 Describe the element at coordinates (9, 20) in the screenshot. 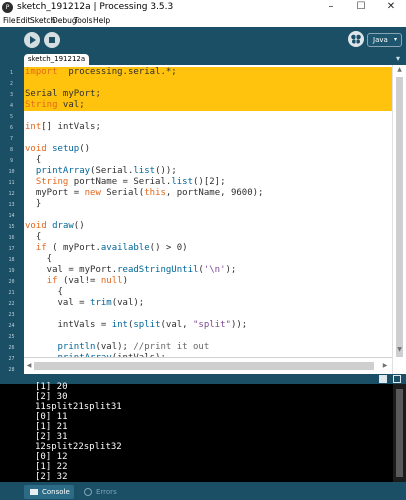

I see `menu-file: File` at that location.